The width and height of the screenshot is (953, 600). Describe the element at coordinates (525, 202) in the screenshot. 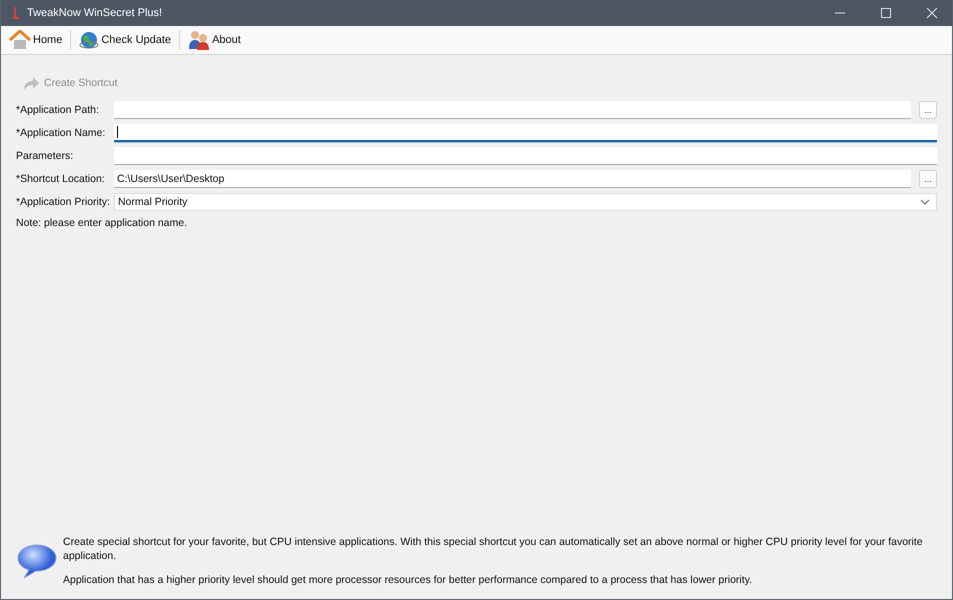

I see `priority-dropdown: Normal Priority` at that location.